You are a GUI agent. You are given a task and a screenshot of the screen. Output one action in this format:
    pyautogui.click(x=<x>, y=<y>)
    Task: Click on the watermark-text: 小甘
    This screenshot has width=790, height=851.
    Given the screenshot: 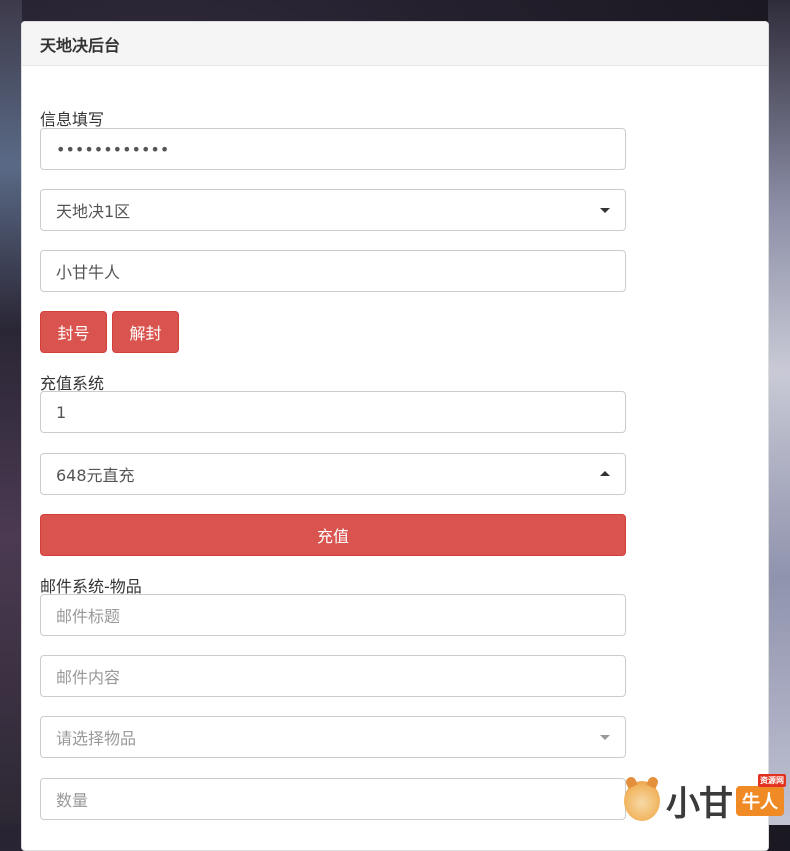 What is the action you would take?
    pyautogui.click(x=699, y=804)
    